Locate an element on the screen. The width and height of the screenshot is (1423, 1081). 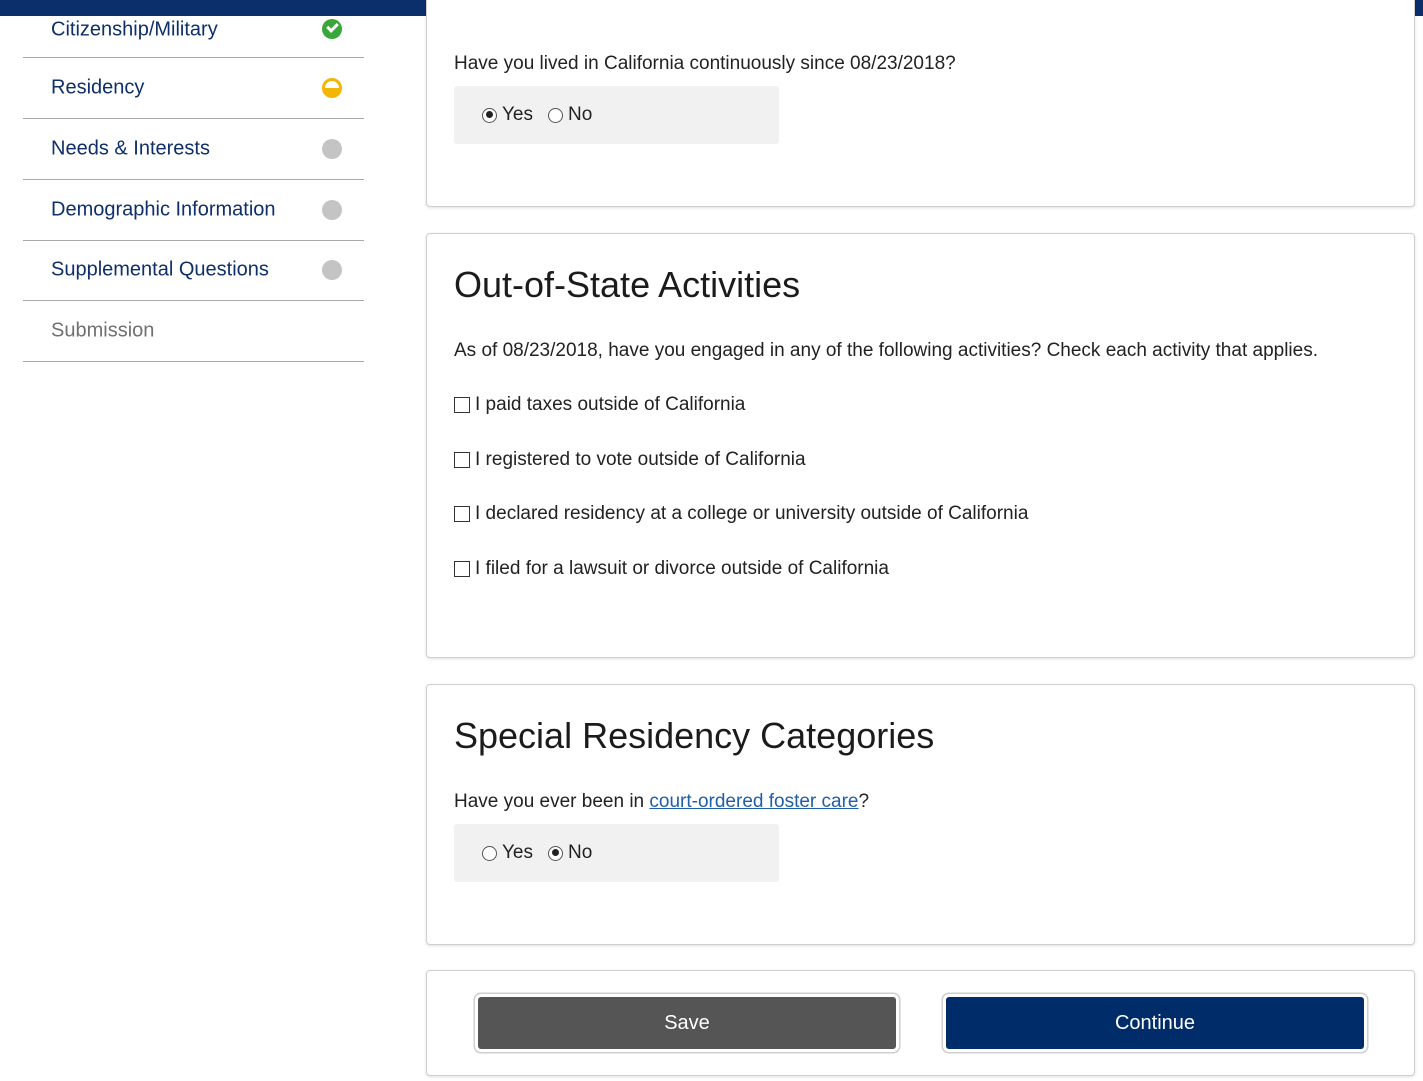
question-suffix: ? is located at coordinates (864, 801).